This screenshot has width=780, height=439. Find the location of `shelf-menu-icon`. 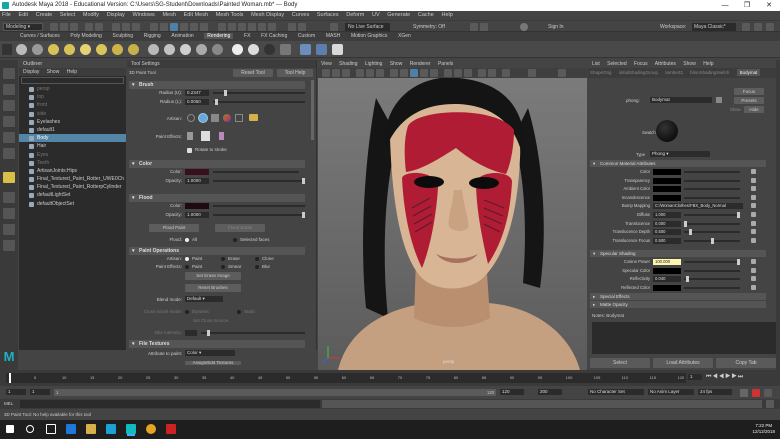

shelf-menu-icon is located at coordinates (7, 49).